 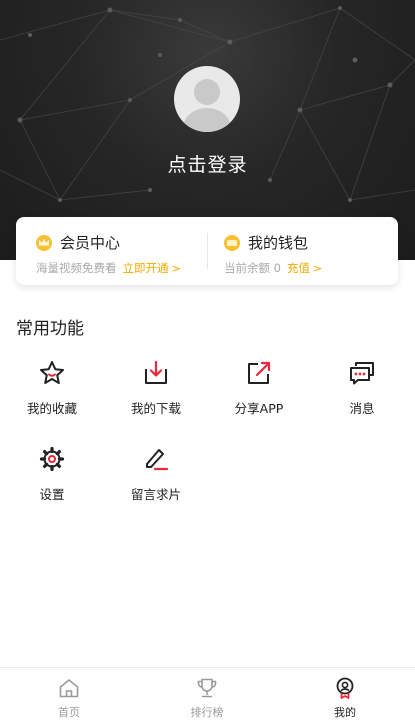 I want to click on gear-icon, so click(x=52, y=459).